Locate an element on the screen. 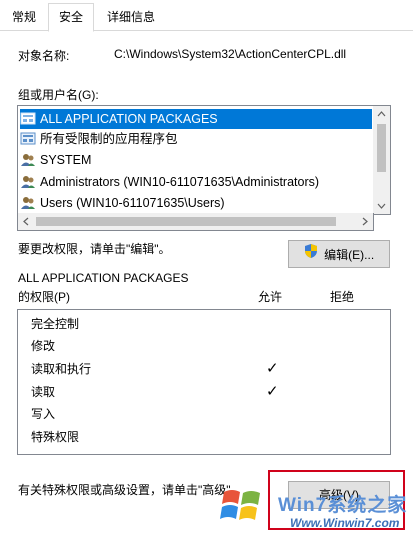 The height and width of the screenshot is (536, 413). principal-name: ALL APPLICATION PACKAGES is located at coordinates (129, 119).